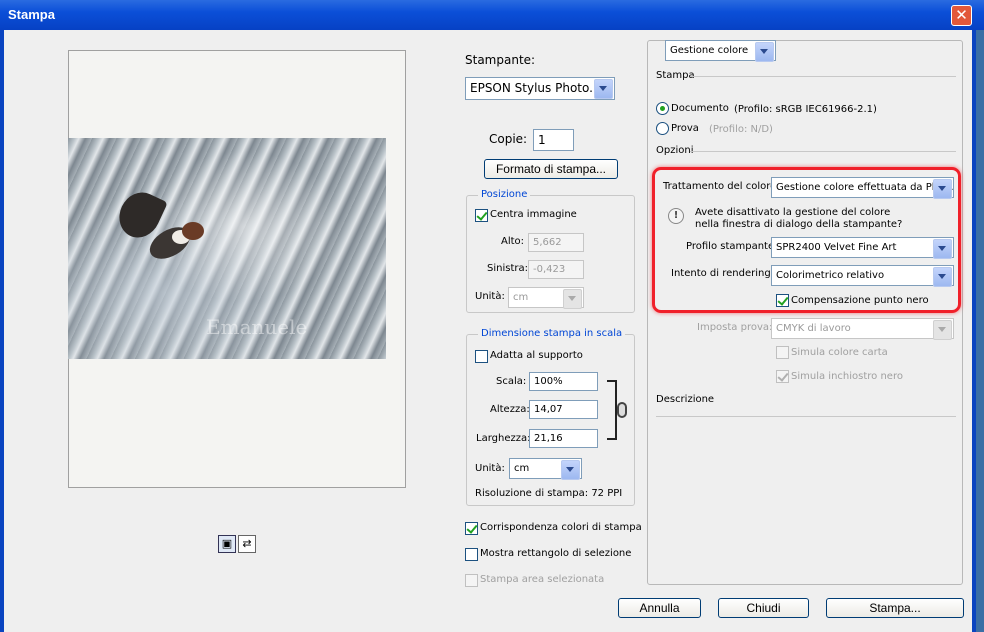 The height and width of the screenshot is (632, 984). What do you see at coordinates (556, 553) in the screenshot?
I see `show-bounding-box-label: Mostra rettangolo di selezione` at bounding box center [556, 553].